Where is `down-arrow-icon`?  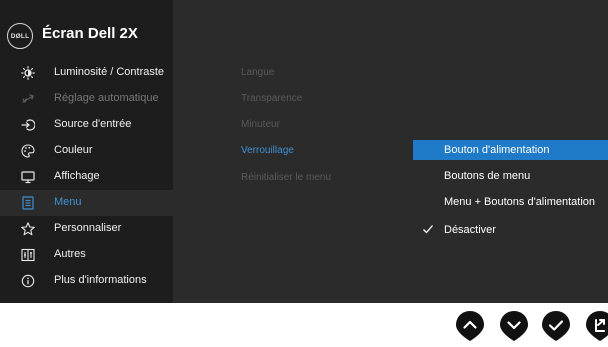 down-arrow-icon is located at coordinates (514, 326).